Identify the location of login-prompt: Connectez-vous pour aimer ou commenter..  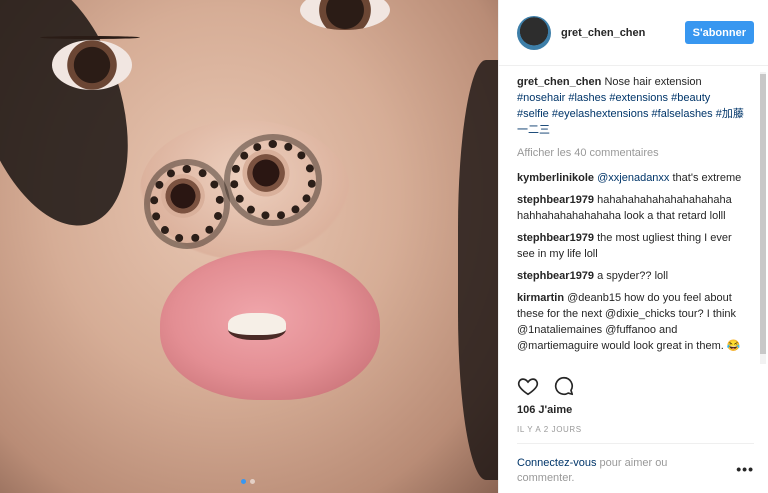
(617, 471).